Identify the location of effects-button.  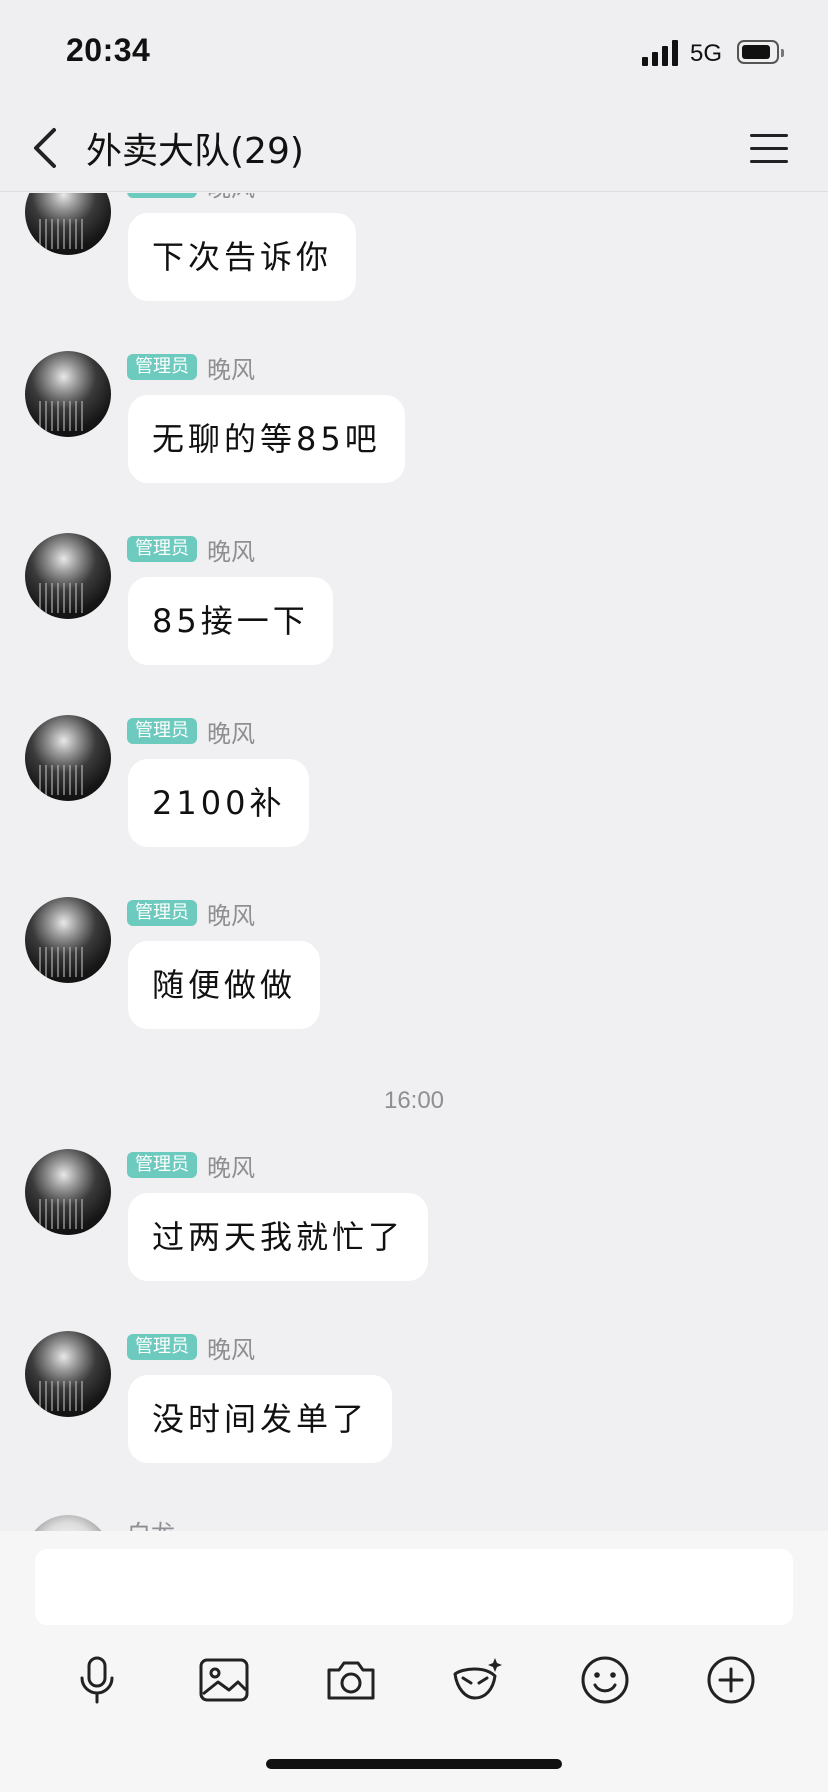
(478, 1680).